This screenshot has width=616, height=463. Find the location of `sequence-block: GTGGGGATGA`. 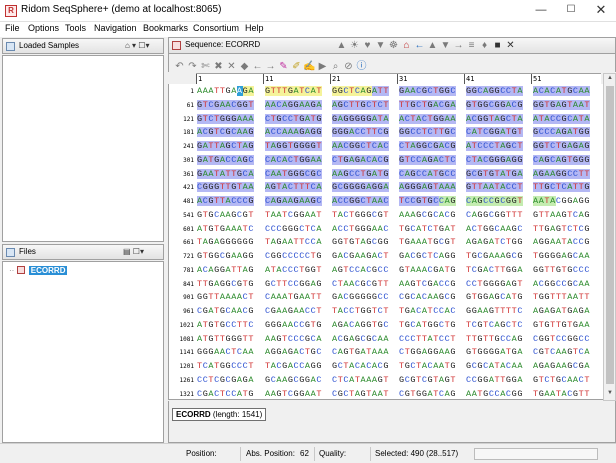

sequence-block: GTGGGGATGA is located at coordinates (498, 352).